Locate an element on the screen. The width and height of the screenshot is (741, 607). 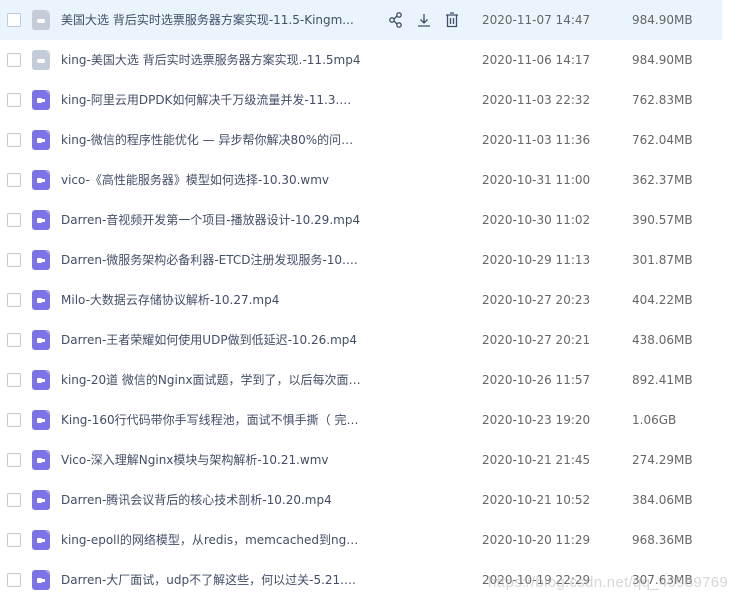
file-date: 2020-10-19 22:29 is located at coordinates (536, 580).